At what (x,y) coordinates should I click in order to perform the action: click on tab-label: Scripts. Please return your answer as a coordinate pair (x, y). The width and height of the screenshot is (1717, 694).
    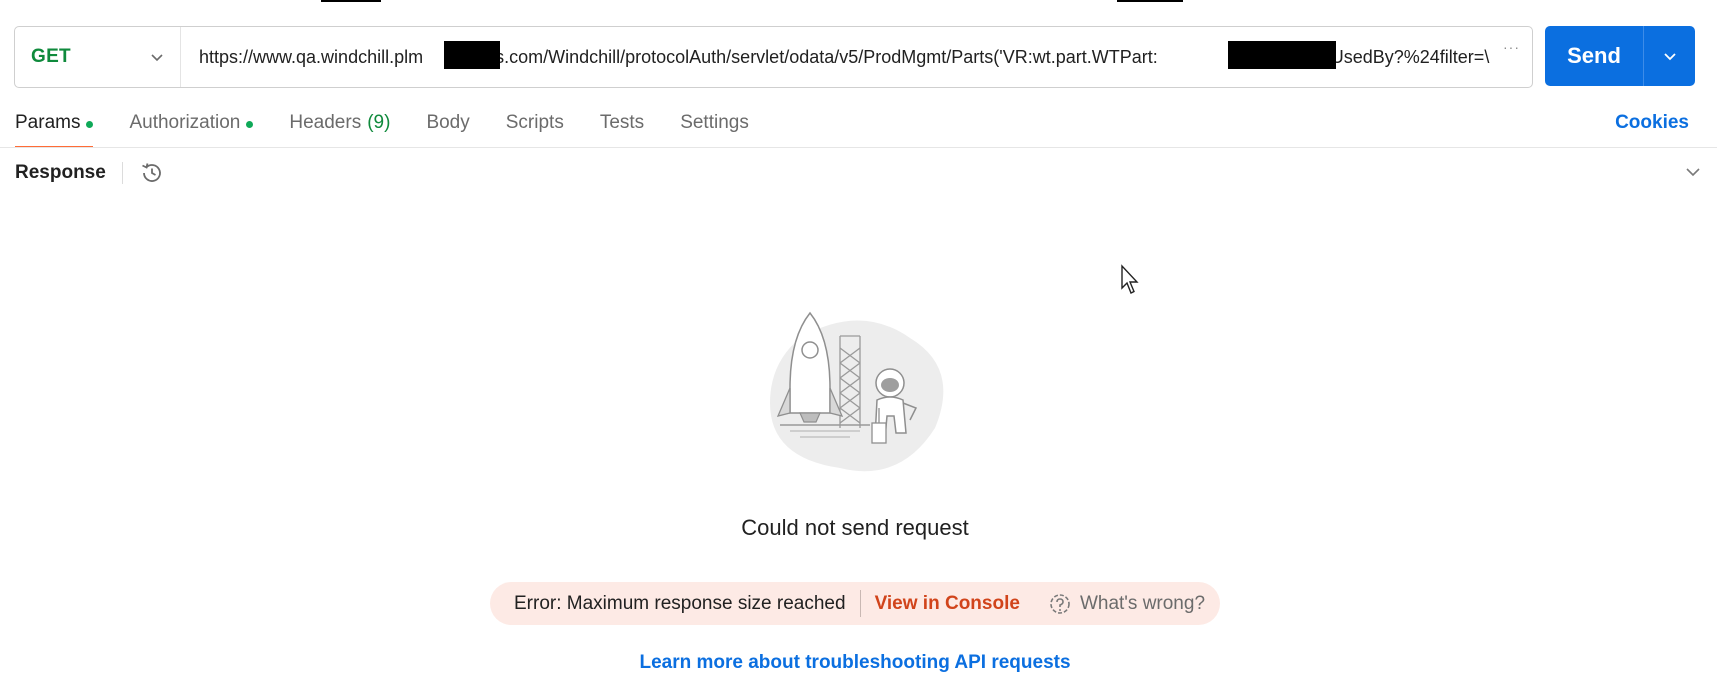
    Looking at the image, I should click on (534, 122).